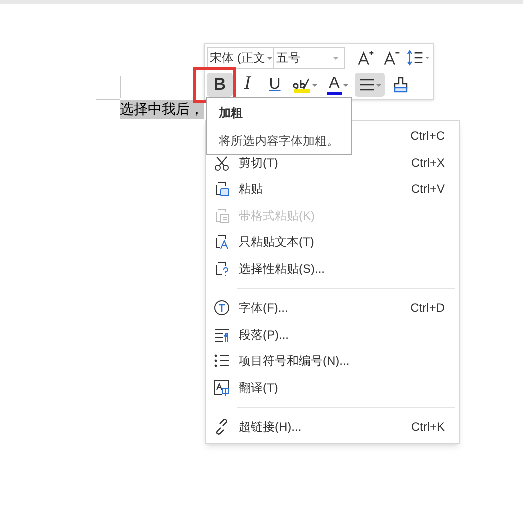 The height and width of the screenshot is (508, 523). What do you see at coordinates (332, 308) in the screenshot?
I see `menu-item: 字体(F)... Ctrl+D` at bounding box center [332, 308].